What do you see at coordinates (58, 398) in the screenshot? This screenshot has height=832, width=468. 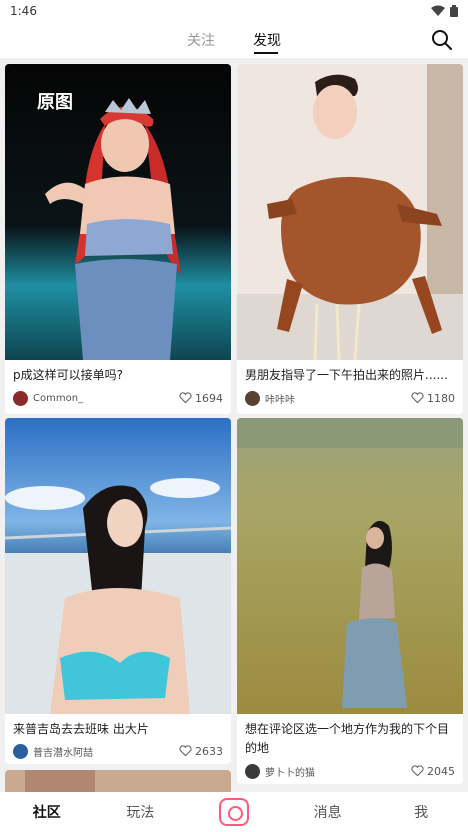 I see `author-name: Common_` at bounding box center [58, 398].